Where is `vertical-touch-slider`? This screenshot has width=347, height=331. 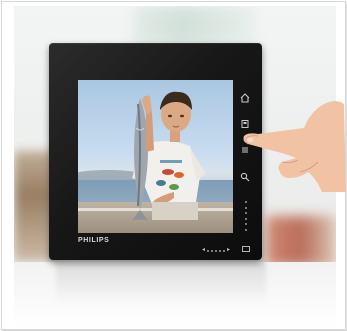 vertical-touch-slider is located at coordinates (245, 216).